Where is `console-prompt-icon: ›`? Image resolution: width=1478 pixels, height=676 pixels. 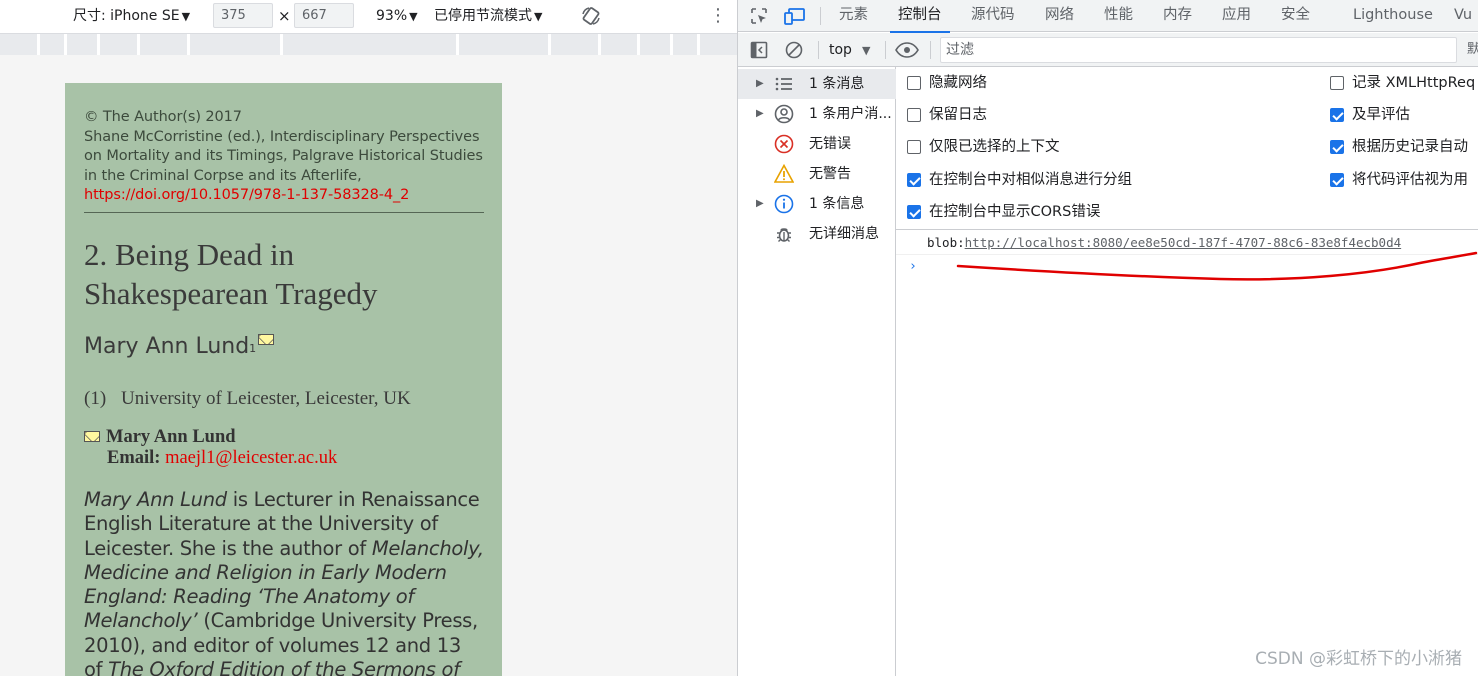
console-prompt-icon: › is located at coordinates (913, 267).